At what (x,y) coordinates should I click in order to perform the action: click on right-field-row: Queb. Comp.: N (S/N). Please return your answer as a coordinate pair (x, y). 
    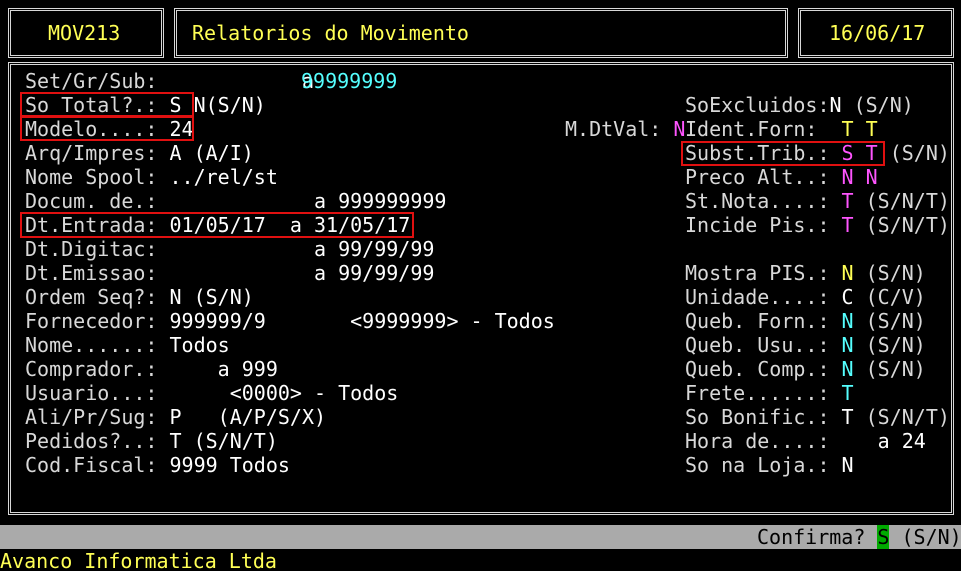
    Looking at the image, I should click on (805, 369).